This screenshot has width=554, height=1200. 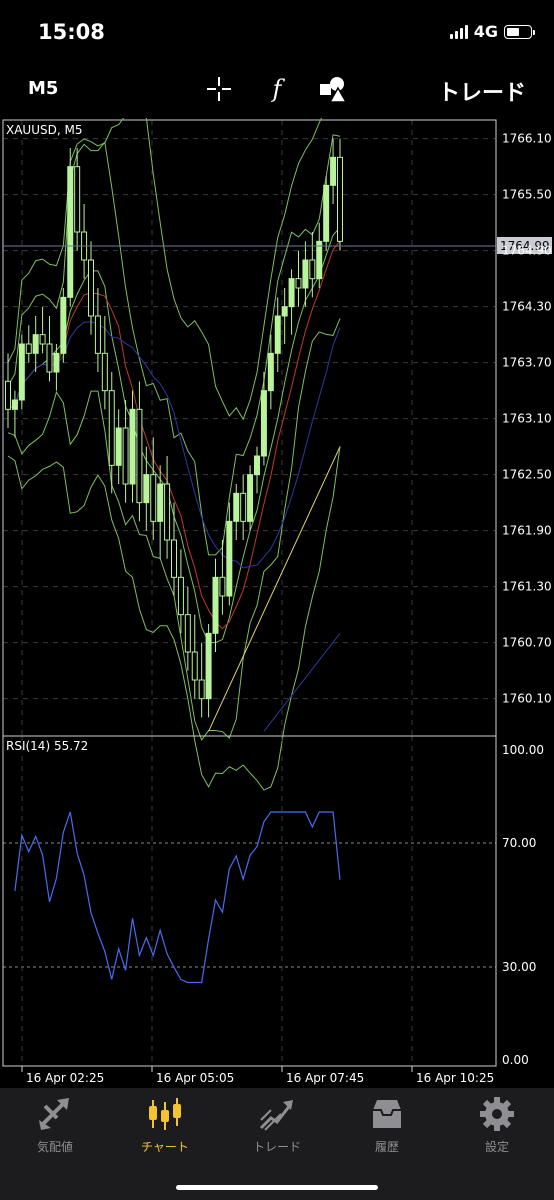 What do you see at coordinates (527, 587) in the screenshot?
I see `price-tick: 1761.30` at bounding box center [527, 587].